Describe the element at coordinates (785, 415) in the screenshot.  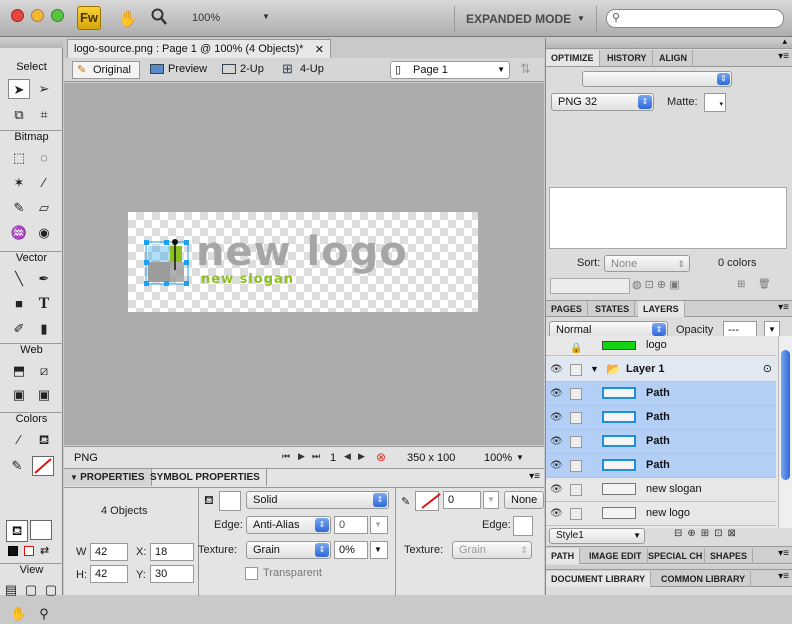
I see `scrollbar-thumb` at that location.